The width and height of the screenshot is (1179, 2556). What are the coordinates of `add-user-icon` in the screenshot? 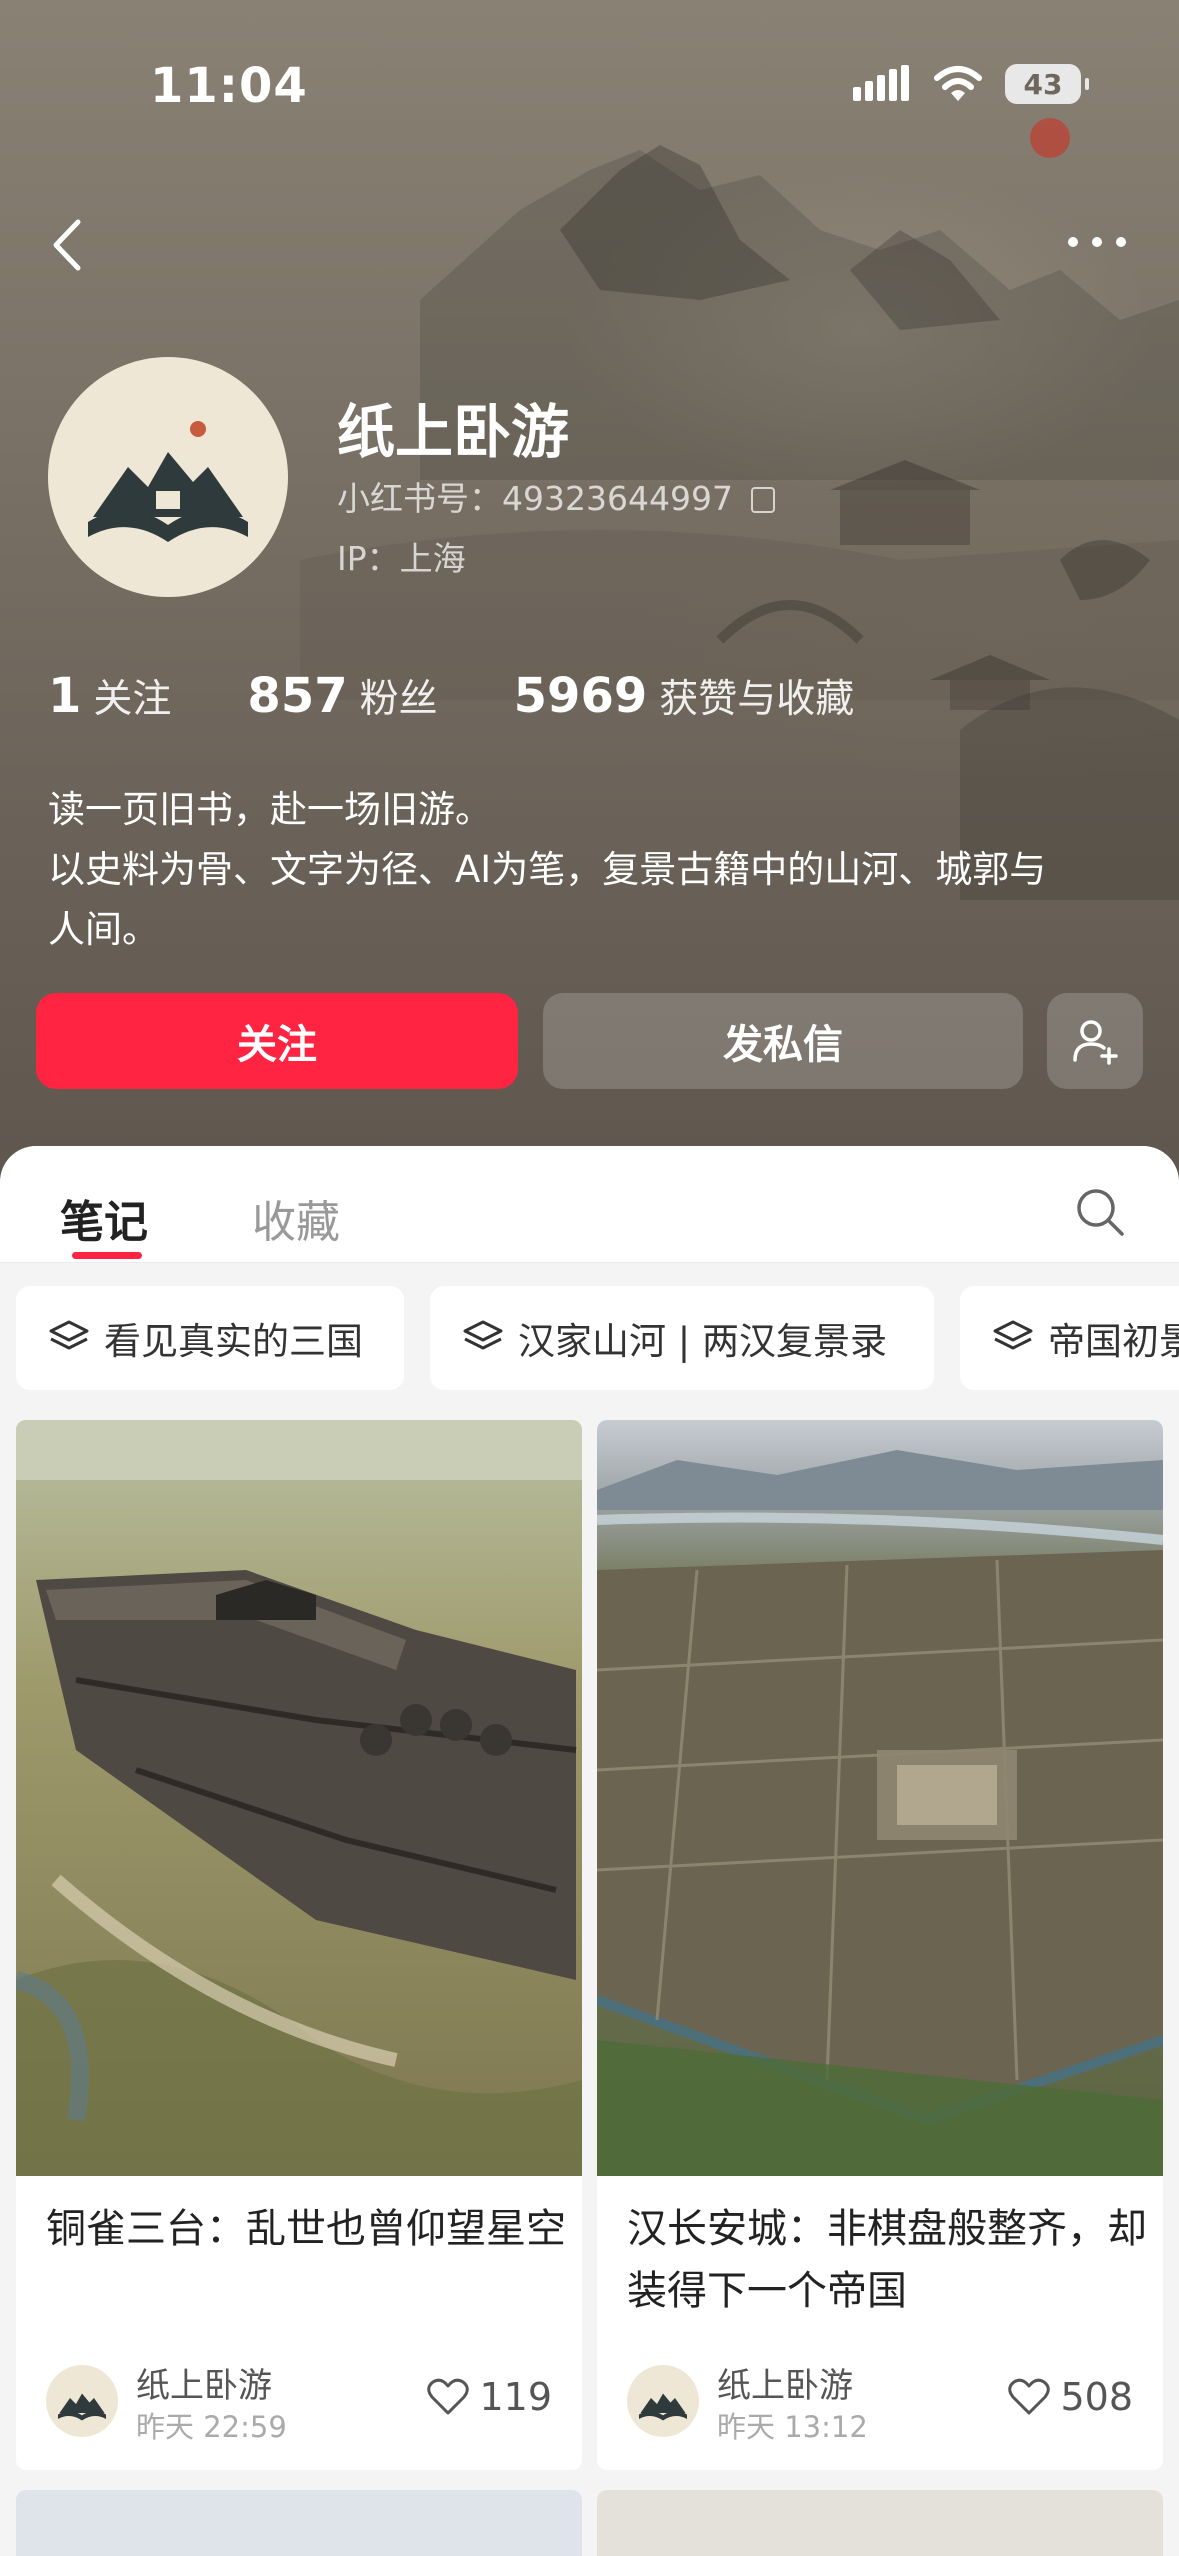 It's located at (1095, 1042).